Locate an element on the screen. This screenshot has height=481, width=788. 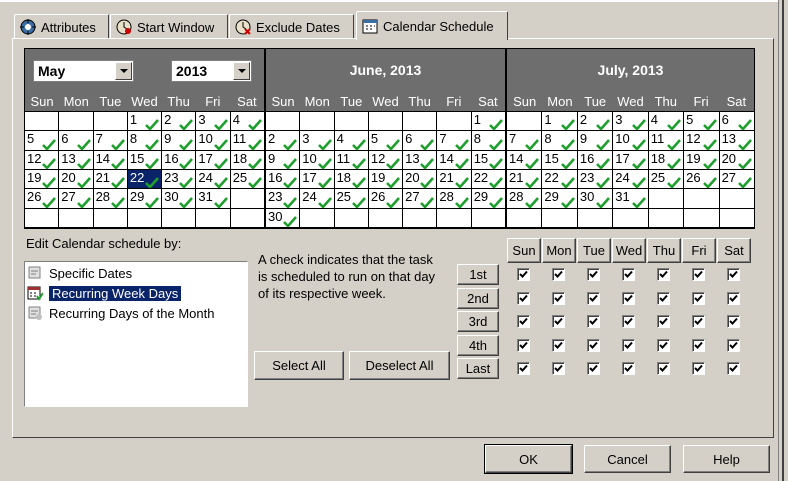
tab-start-window: Start Window is located at coordinates (169, 26).